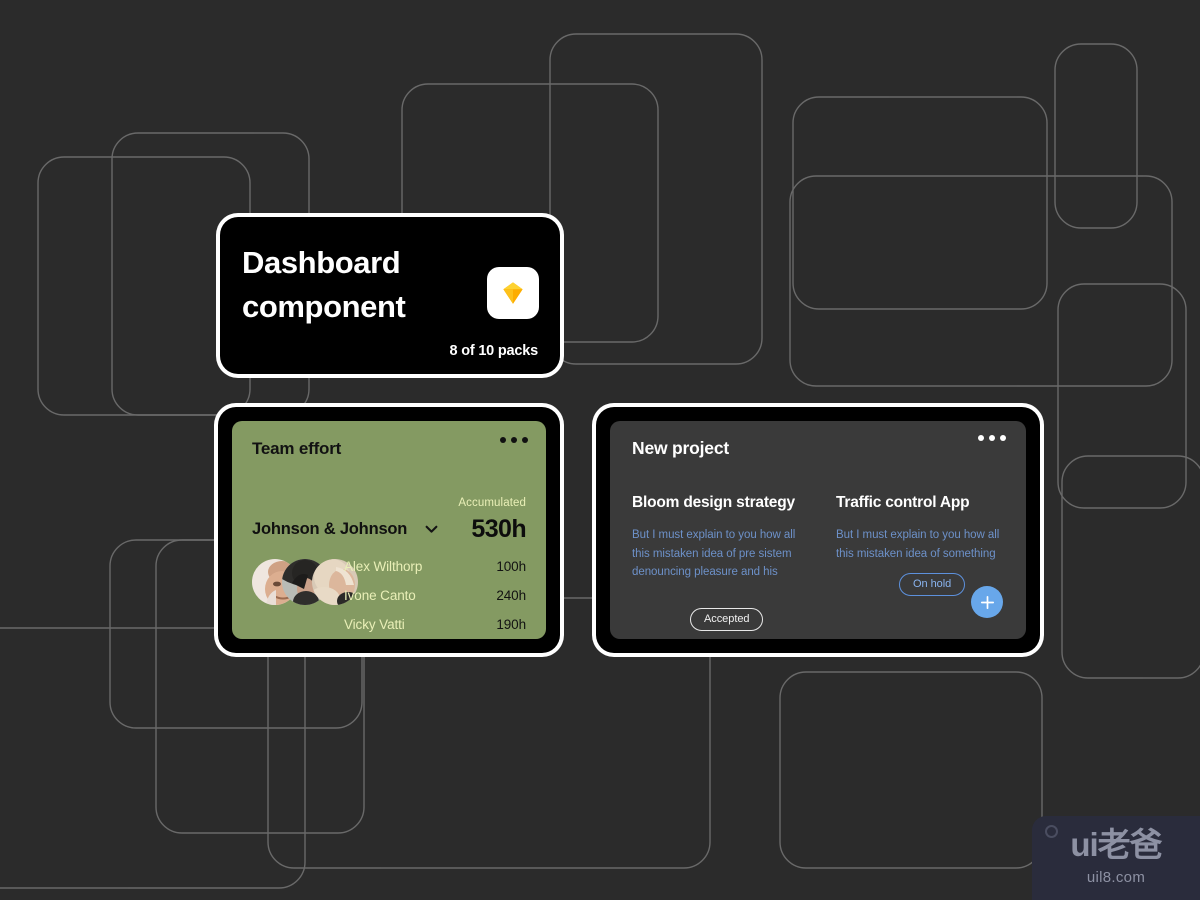 The image size is (1200, 900). I want to click on list-item: Alex Wilthorp 100h, so click(435, 566).